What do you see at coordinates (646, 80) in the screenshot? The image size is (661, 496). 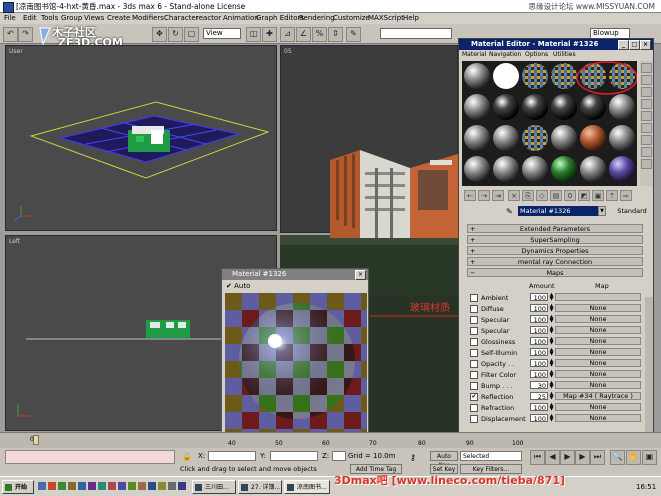 I see `backlight-icon` at bounding box center [646, 80].